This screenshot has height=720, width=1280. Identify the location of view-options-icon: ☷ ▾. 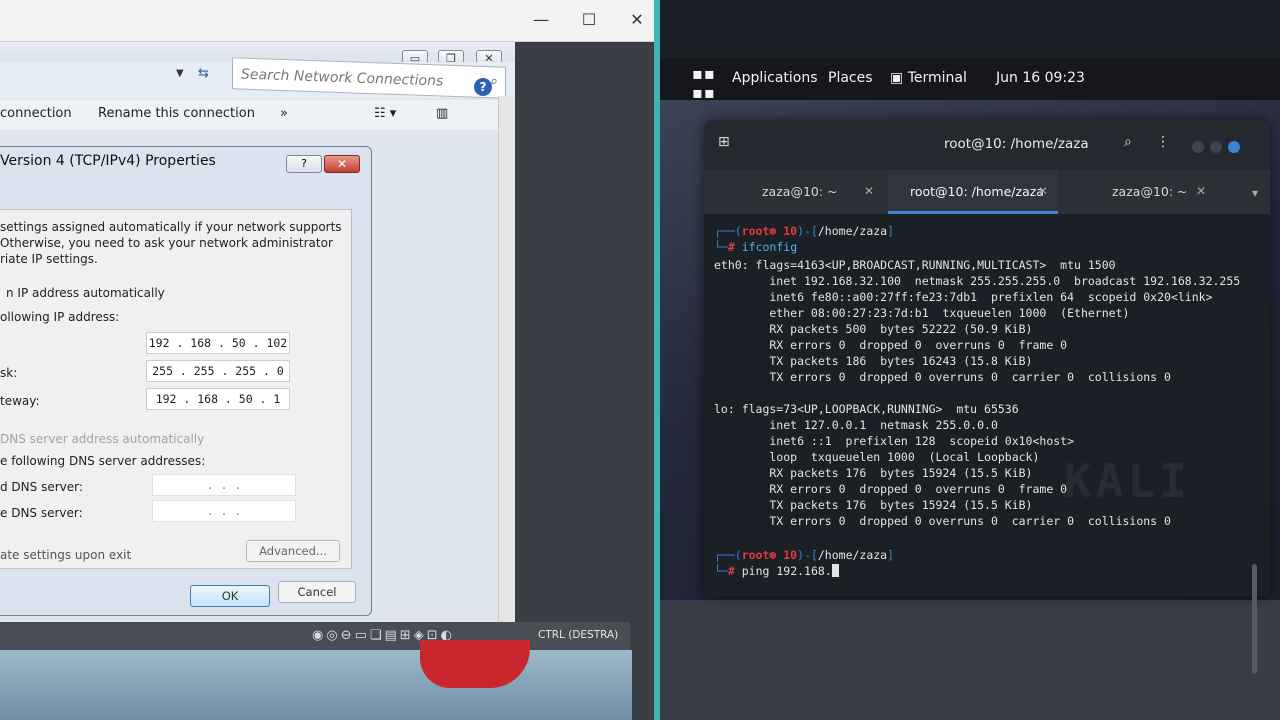
(385, 113).